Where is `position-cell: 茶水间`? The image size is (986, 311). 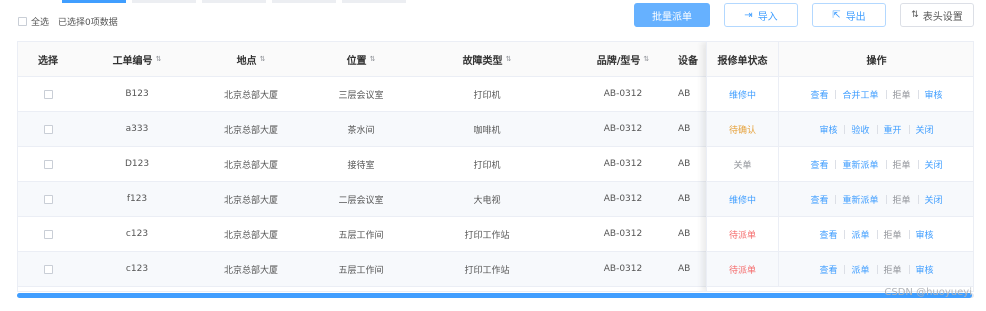 position-cell: 茶水间 is located at coordinates (361, 130).